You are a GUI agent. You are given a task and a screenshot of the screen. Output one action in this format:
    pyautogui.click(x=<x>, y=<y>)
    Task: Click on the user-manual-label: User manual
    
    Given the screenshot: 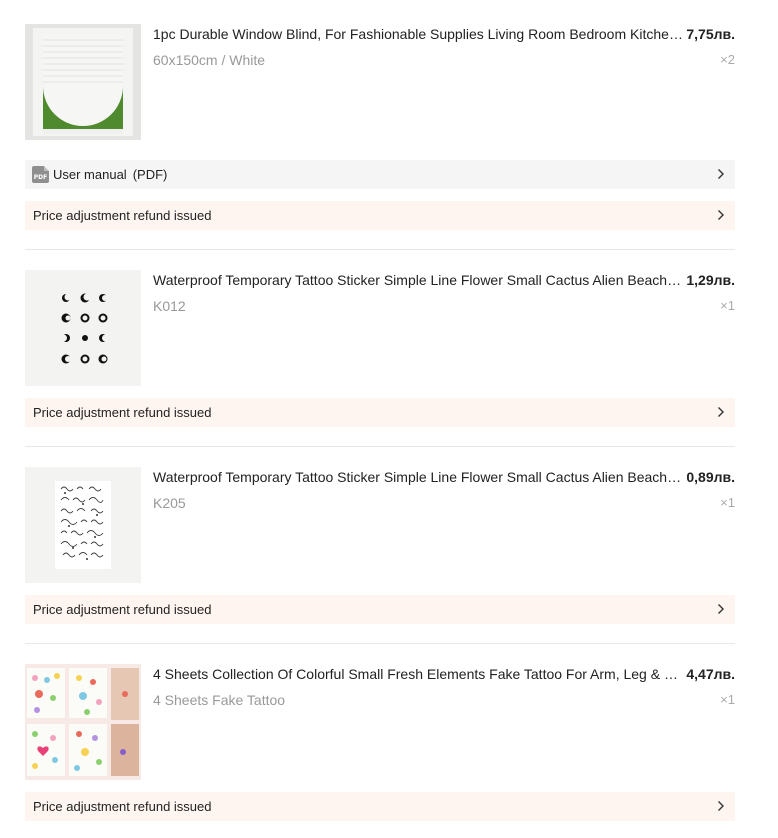 What is the action you would take?
    pyautogui.click(x=90, y=174)
    